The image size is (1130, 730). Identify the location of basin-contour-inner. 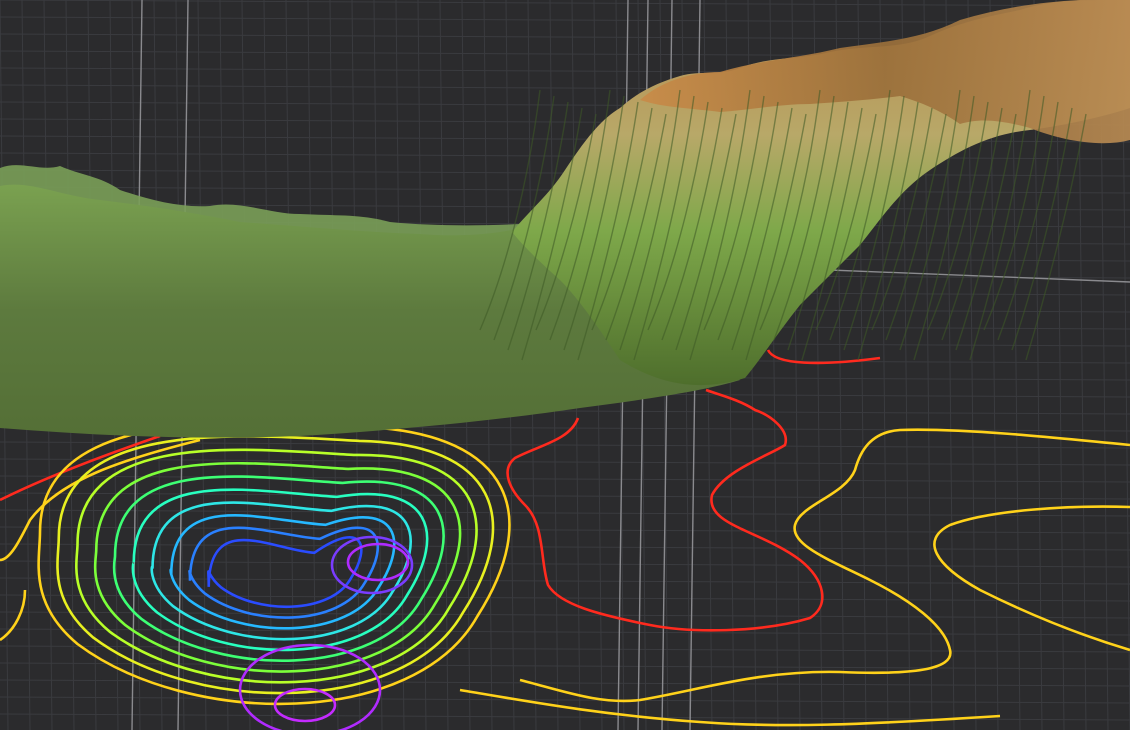
(310, 686).